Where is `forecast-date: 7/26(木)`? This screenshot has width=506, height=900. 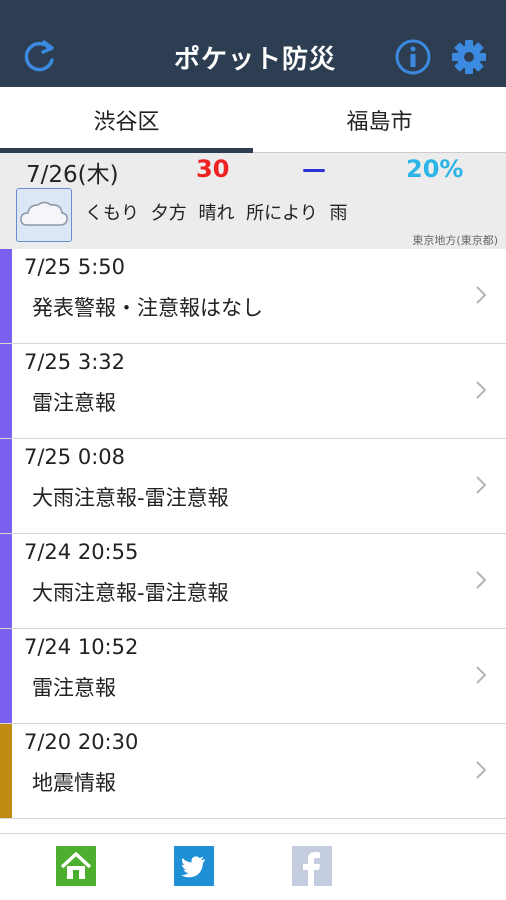 forecast-date: 7/26(木) is located at coordinates (72, 175).